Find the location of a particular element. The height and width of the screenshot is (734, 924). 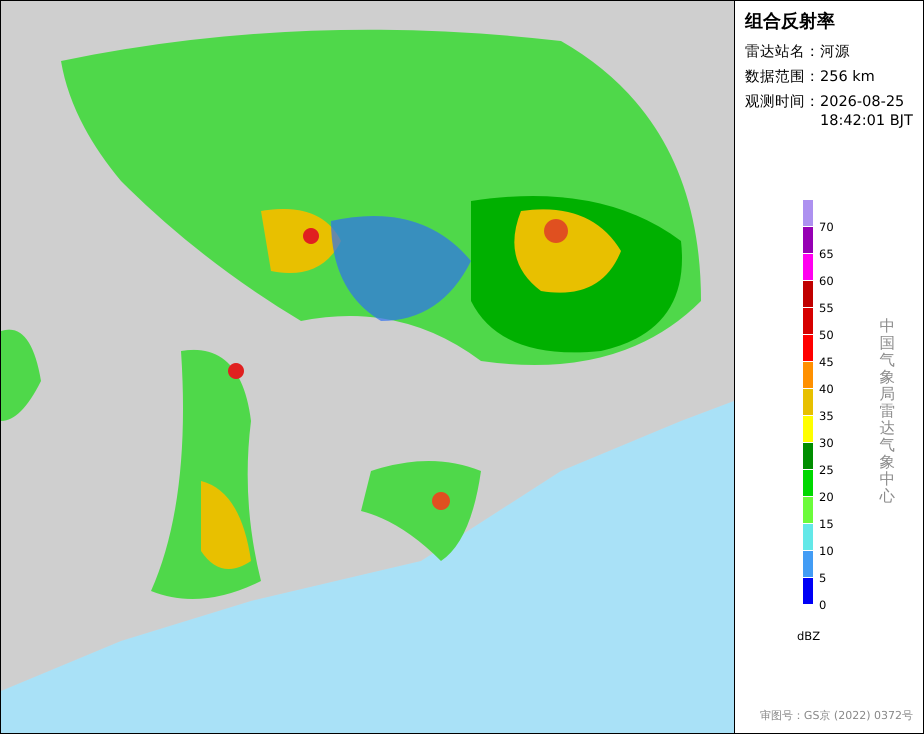

panel-title: 组合反射率 is located at coordinates (790, 21).